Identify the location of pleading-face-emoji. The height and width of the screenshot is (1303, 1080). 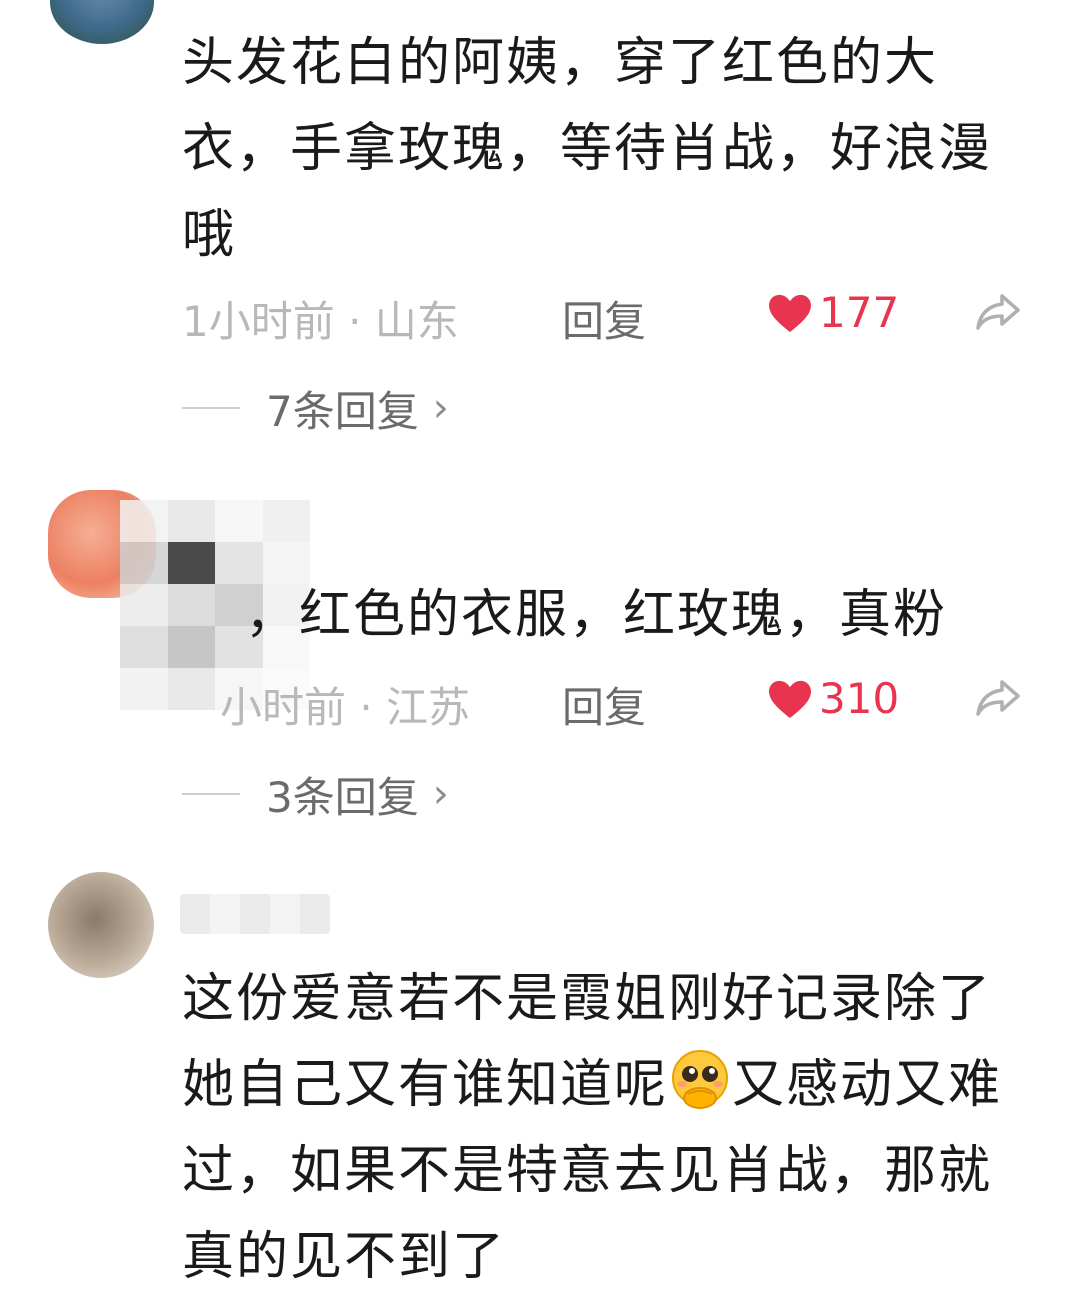
(700, 1079).